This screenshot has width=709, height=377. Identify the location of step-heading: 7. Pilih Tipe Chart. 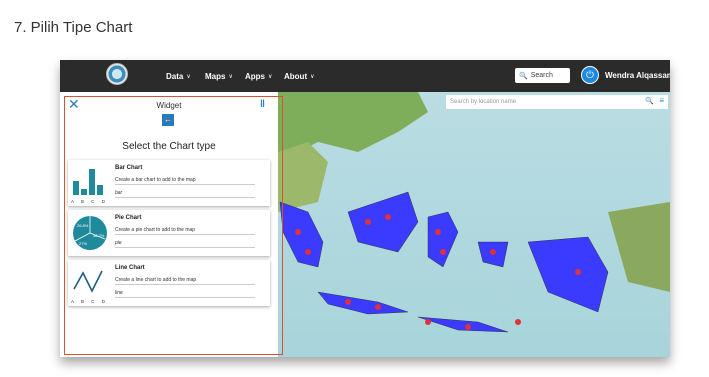
(73, 27).